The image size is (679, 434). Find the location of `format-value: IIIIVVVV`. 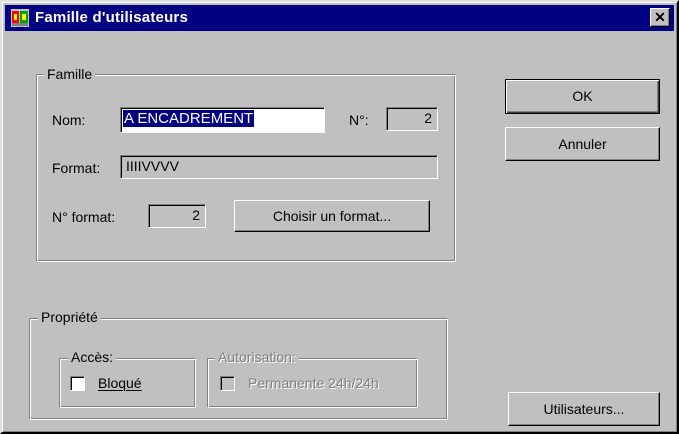

format-value: IIIIVVVV is located at coordinates (279, 167).